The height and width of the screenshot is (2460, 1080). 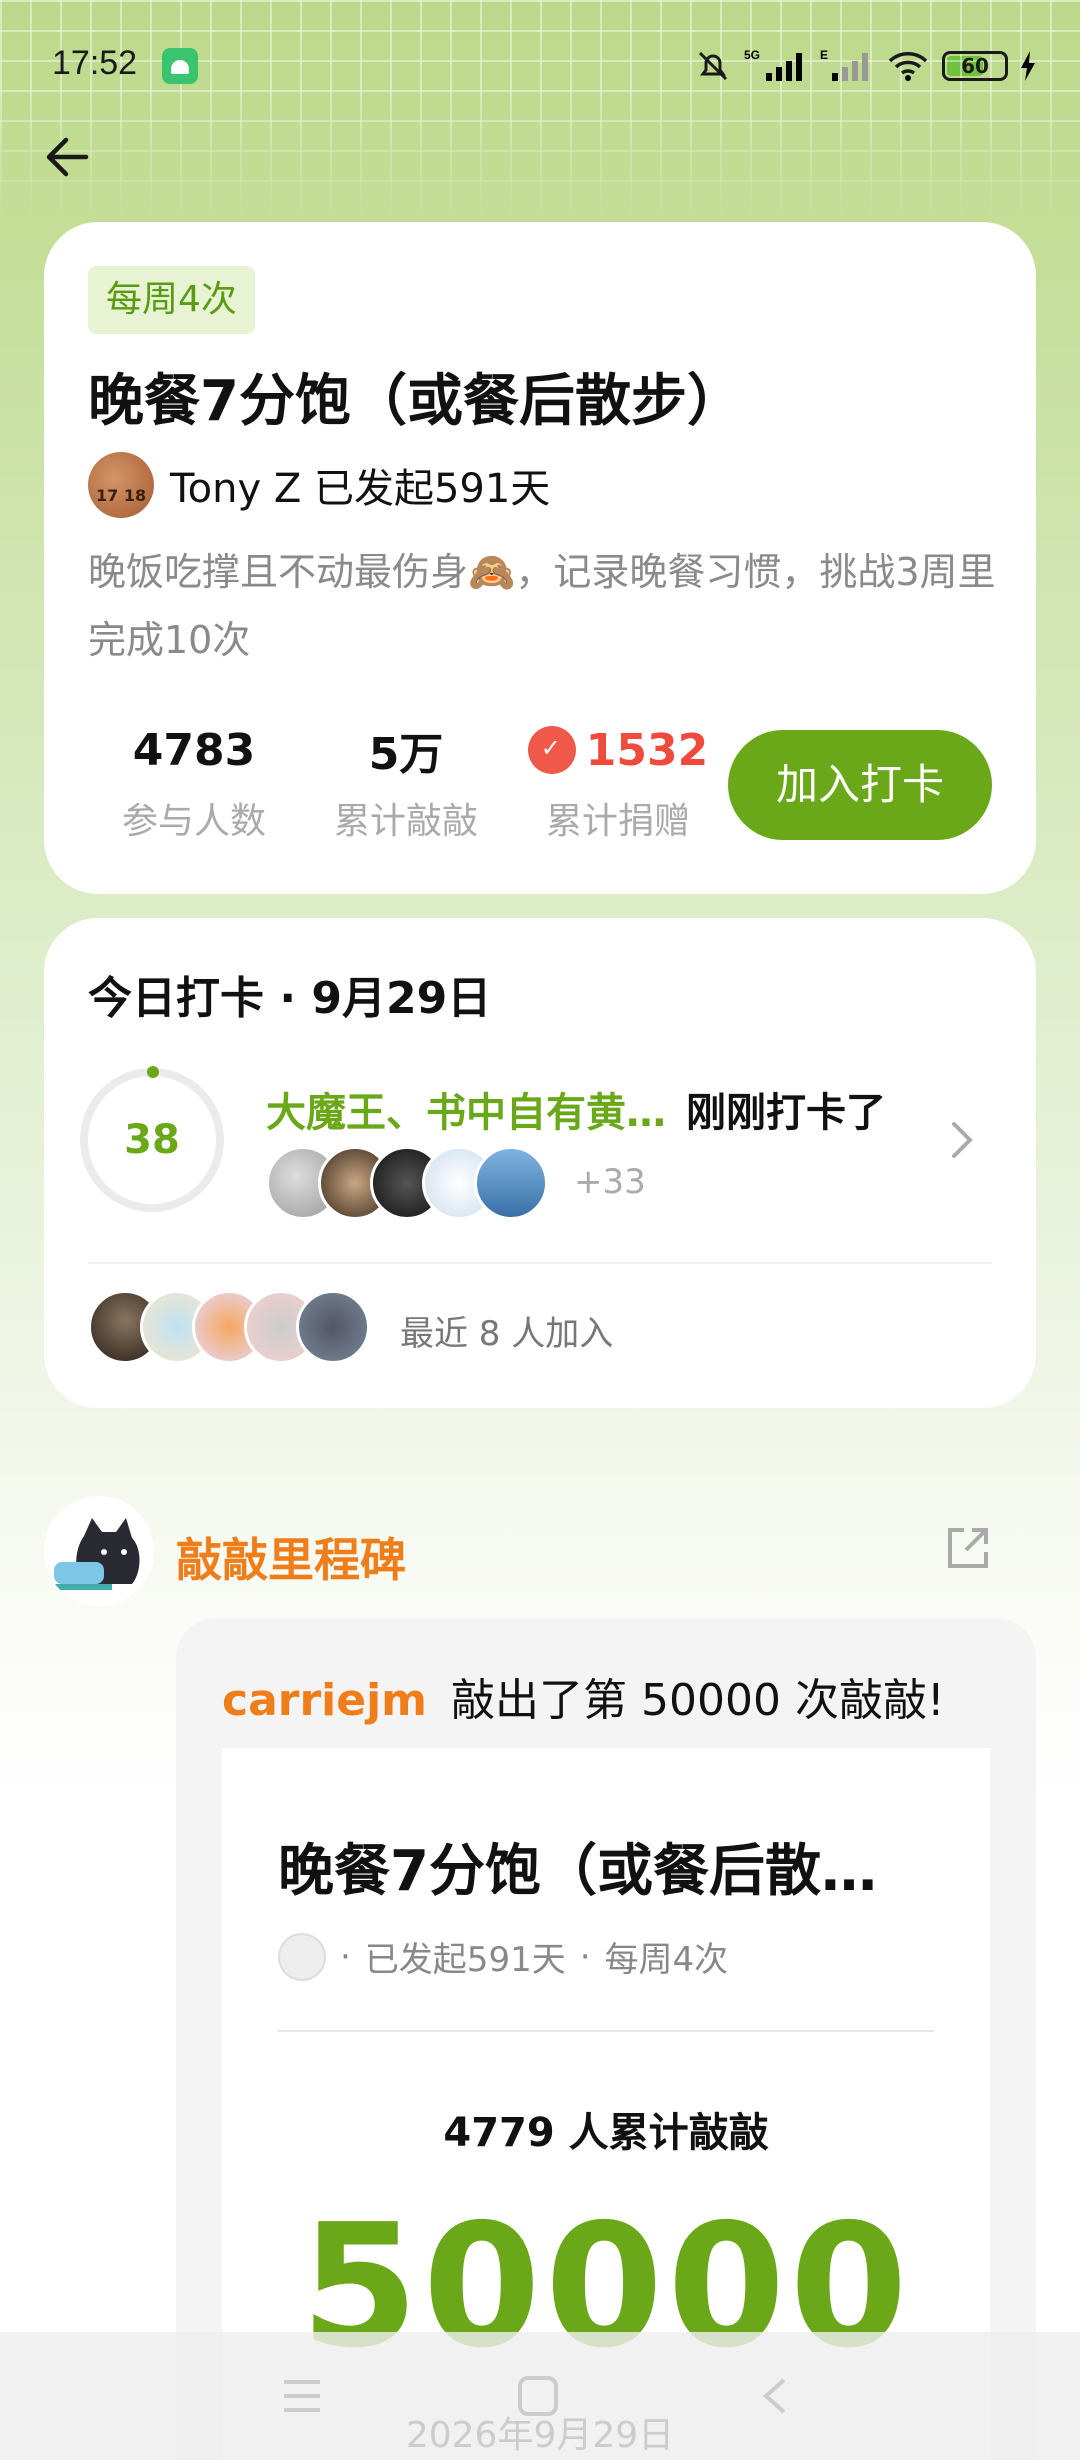 What do you see at coordinates (291, 1560) in the screenshot?
I see `milestone-title: 敲敲里程碑` at bounding box center [291, 1560].